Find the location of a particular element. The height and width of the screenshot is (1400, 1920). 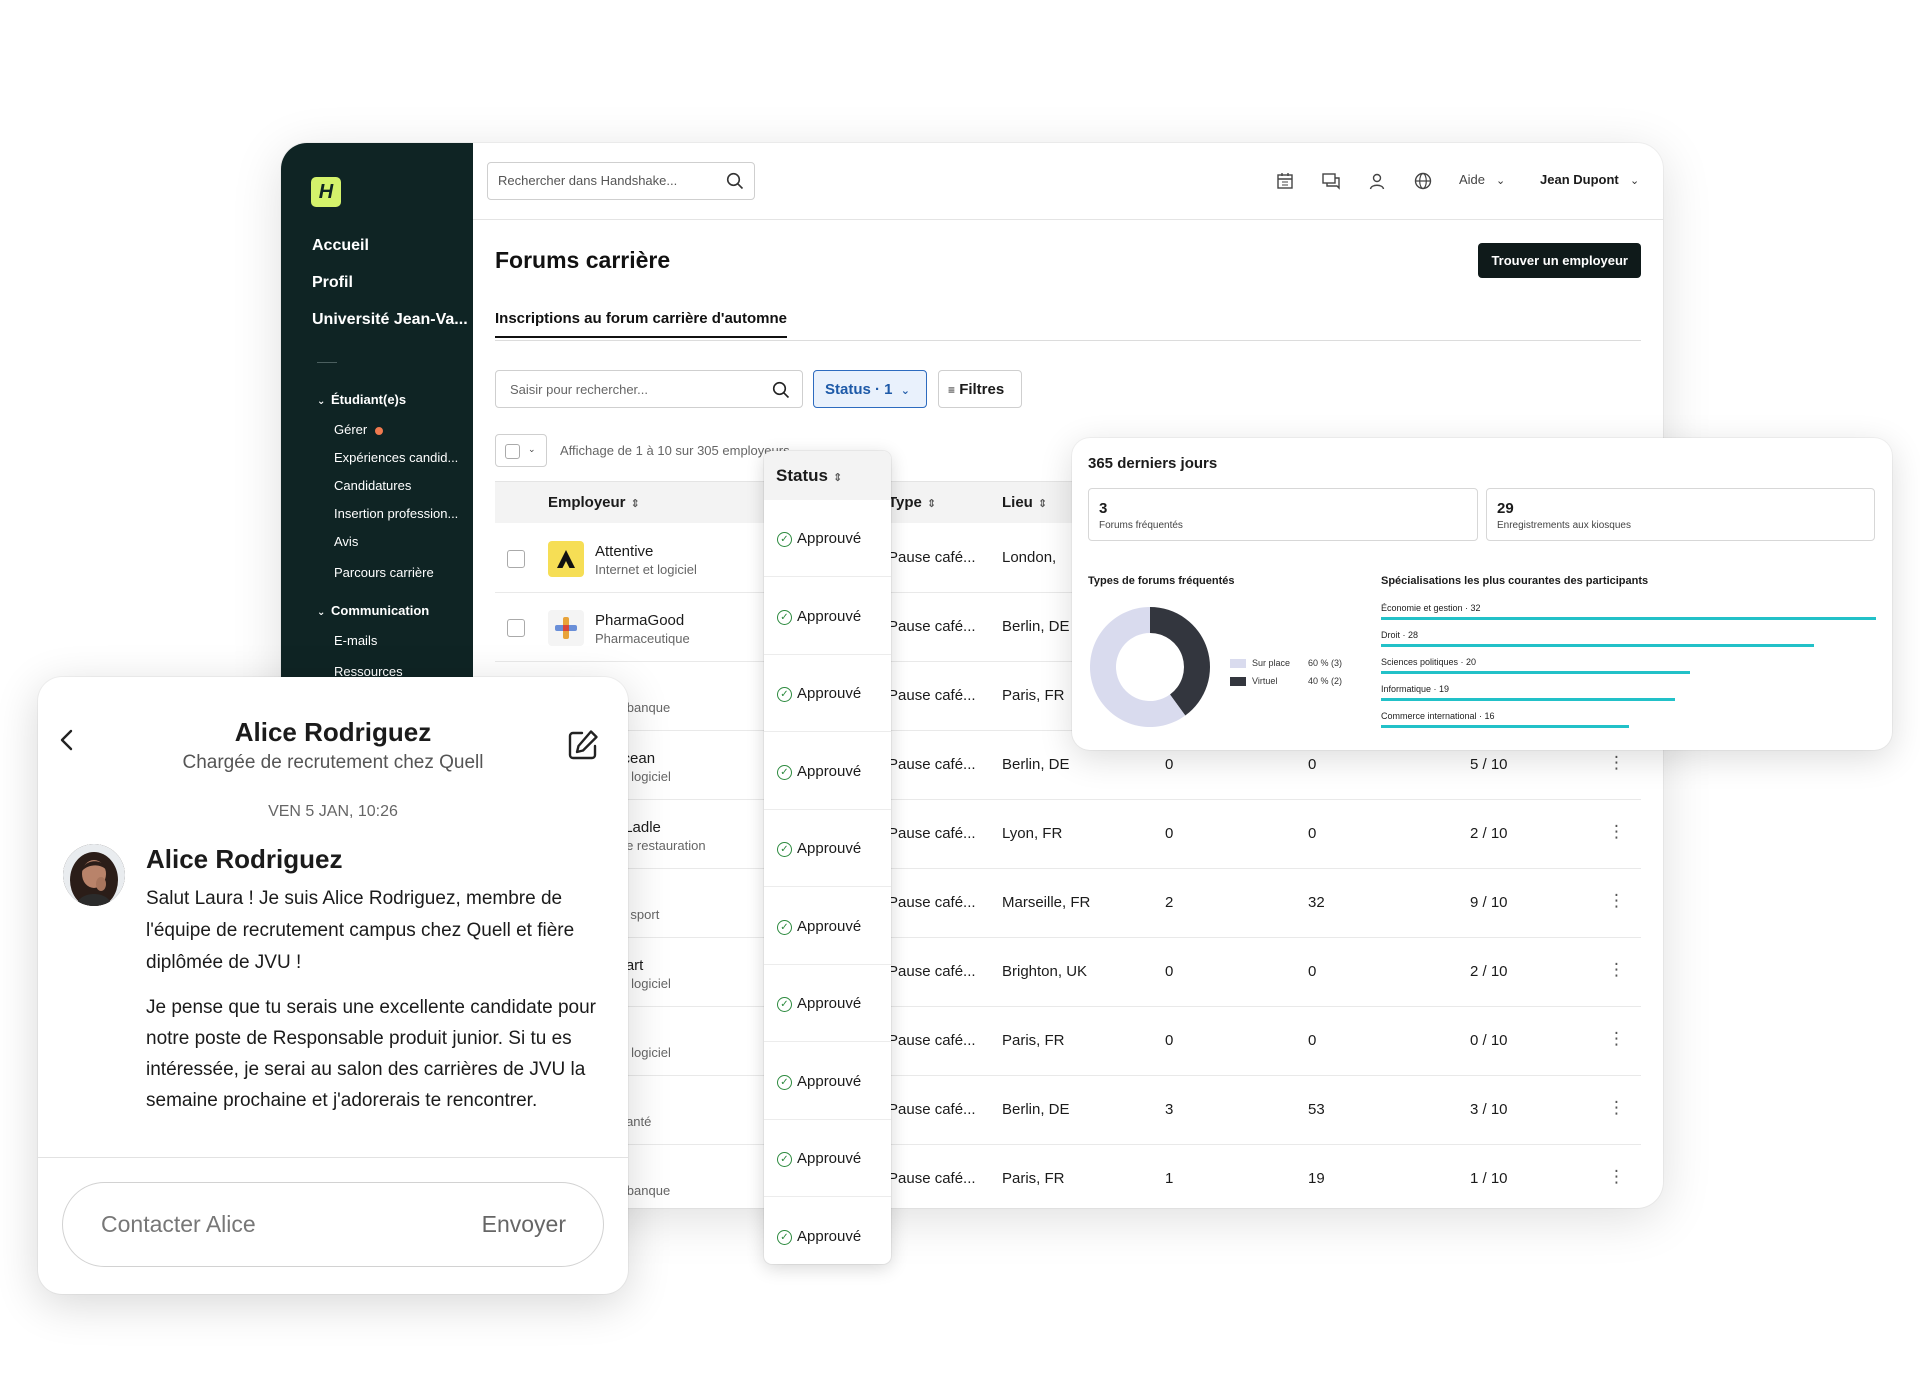

bar-item: Droit · 28 is located at coordinates (1628, 641).